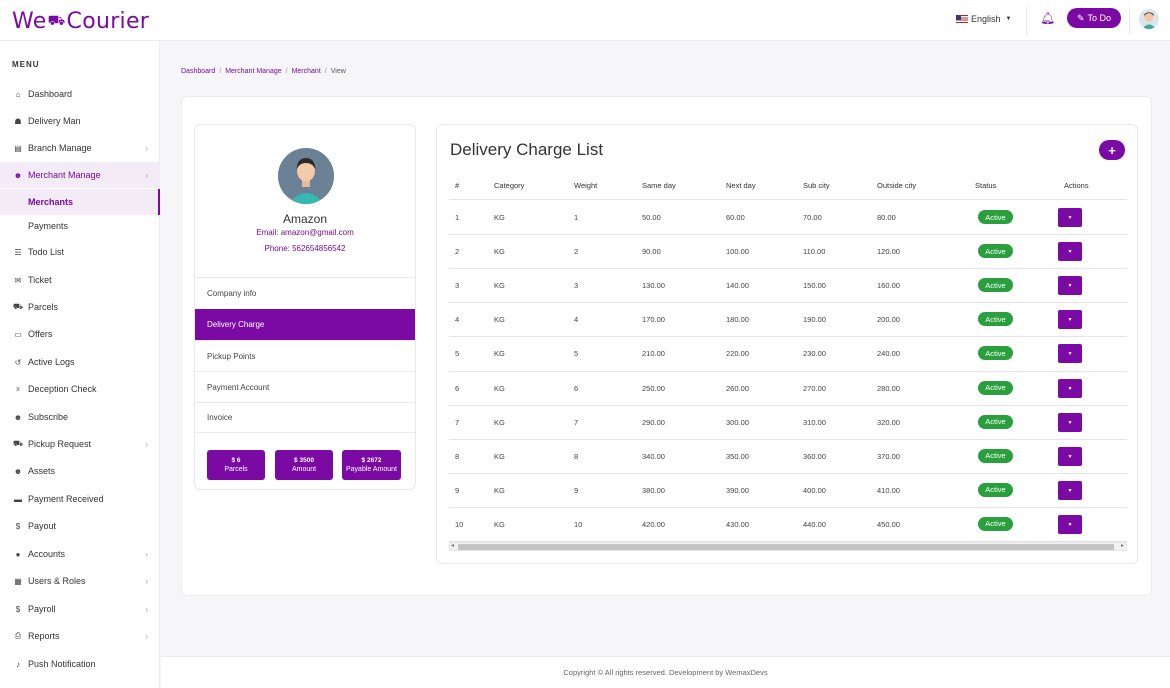  What do you see at coordinates (80, 581) in the screenshot?
I see `sidebar-item-users-roles: ▦ Users & Roles ›` at bounding box center [80, 581].